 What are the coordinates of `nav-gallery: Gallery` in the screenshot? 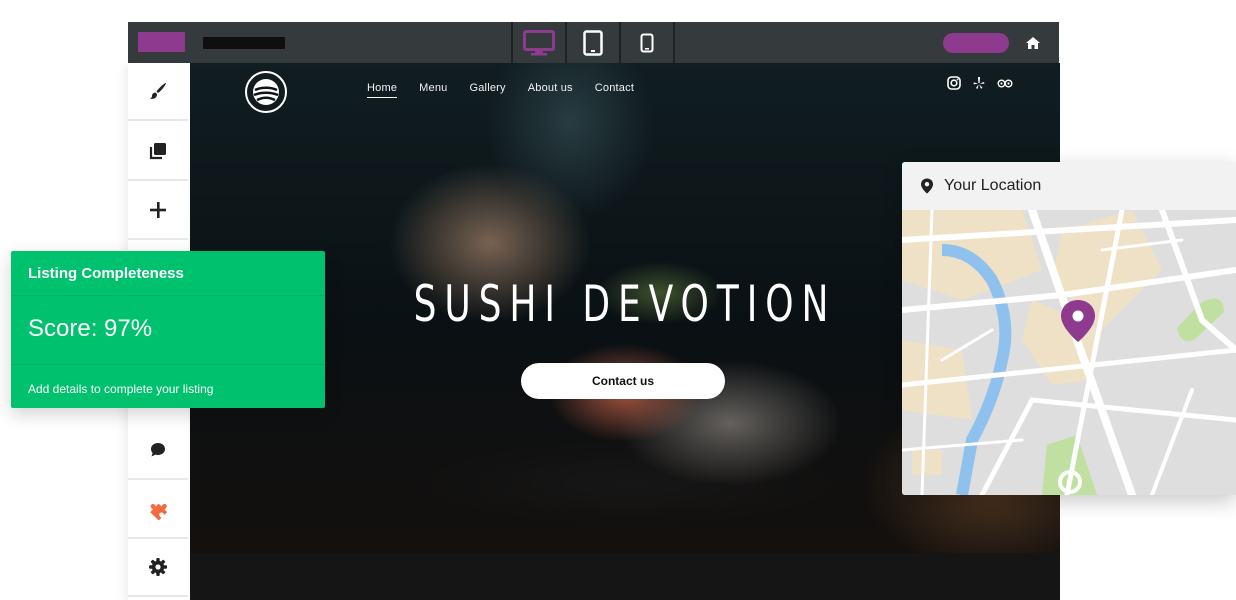 It's located at (487, 90).